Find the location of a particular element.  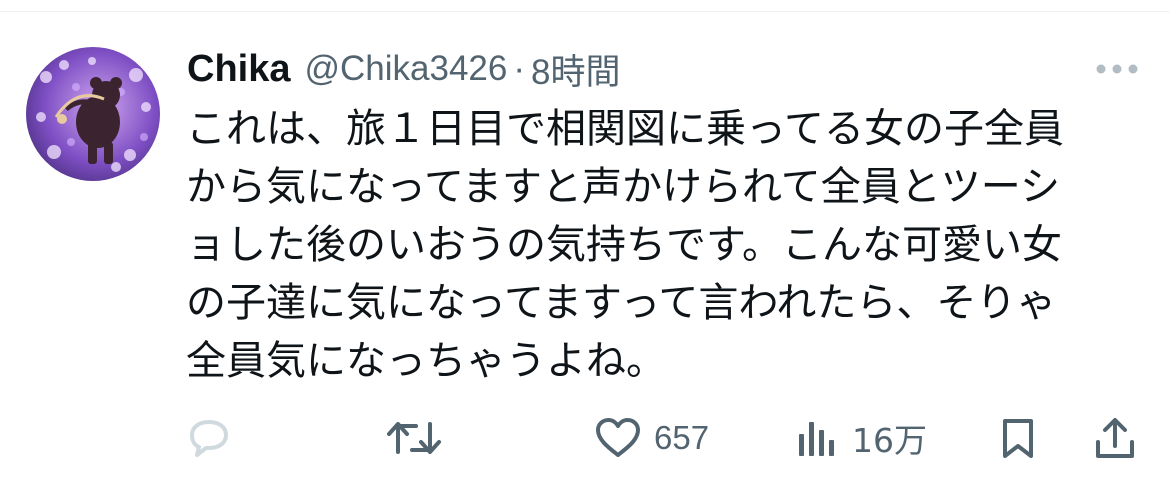

views-button: 16万 is located at coordinates (861, 438).